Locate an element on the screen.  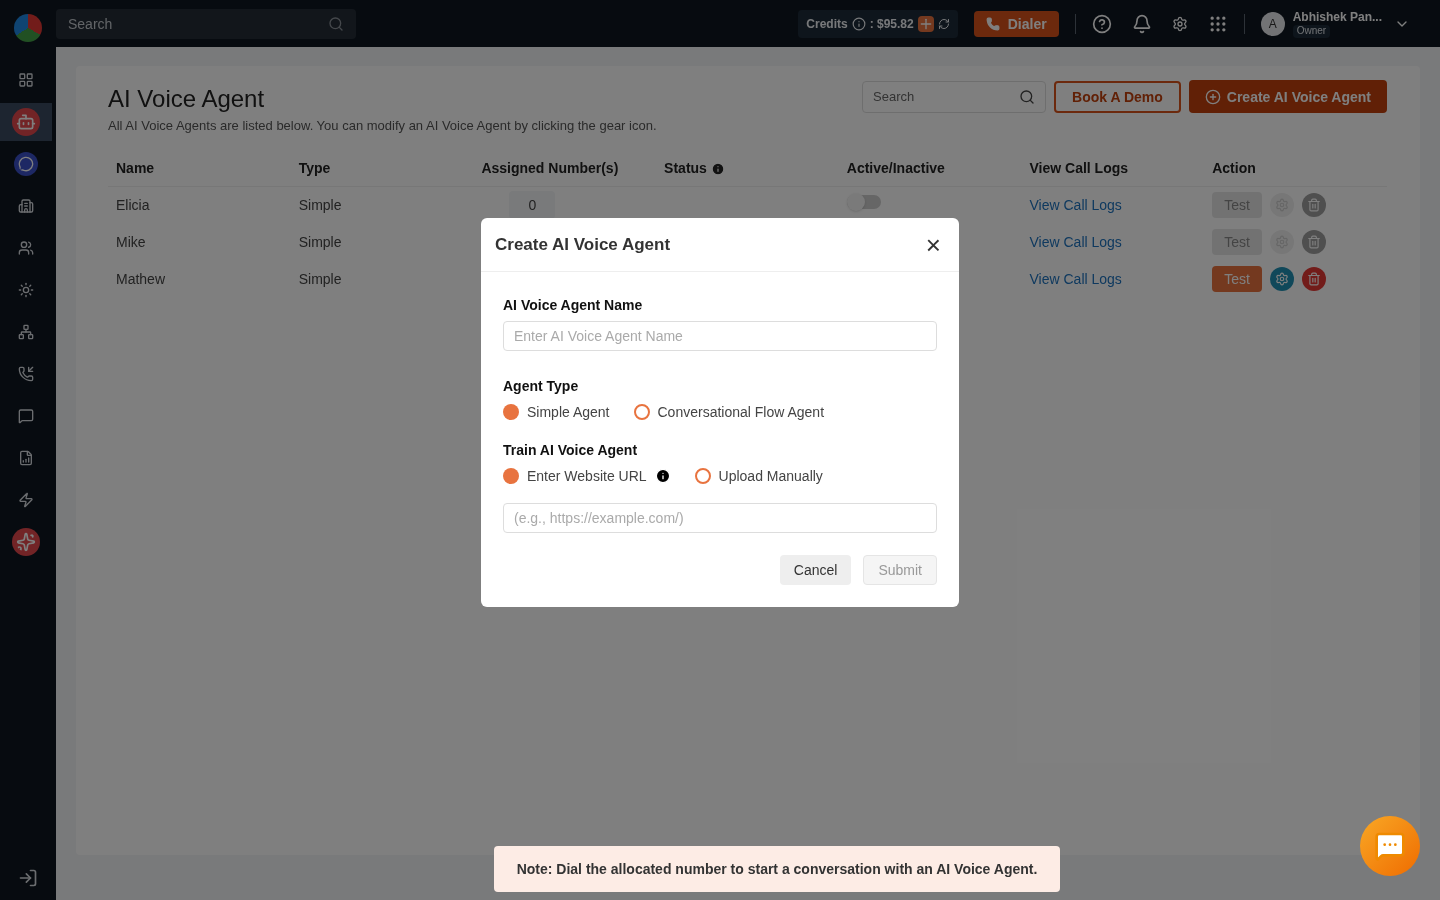
note-text: Note: Dial the allocated number to start a conversation with an AI Voice Agent. is located at coordinates (777, 869).